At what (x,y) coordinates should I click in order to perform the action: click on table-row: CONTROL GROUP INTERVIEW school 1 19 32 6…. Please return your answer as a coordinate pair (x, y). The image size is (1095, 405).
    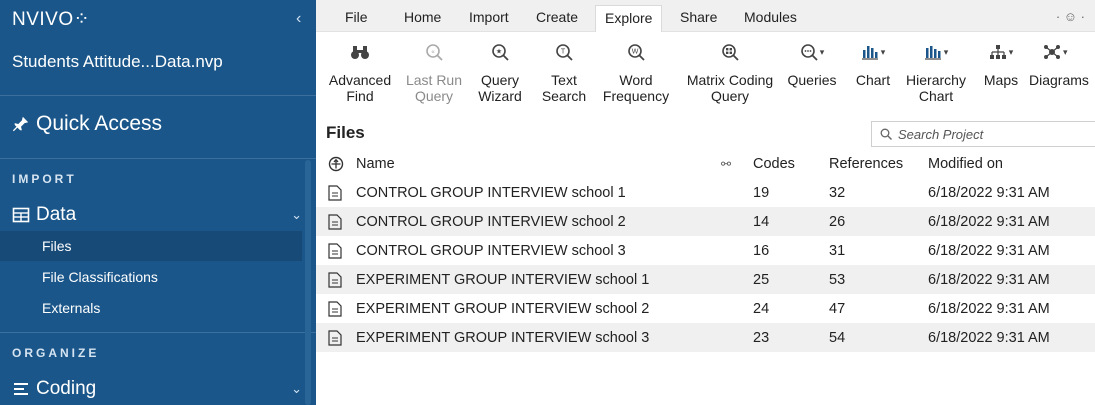
    Looking at the image, I should click on (705, 192).